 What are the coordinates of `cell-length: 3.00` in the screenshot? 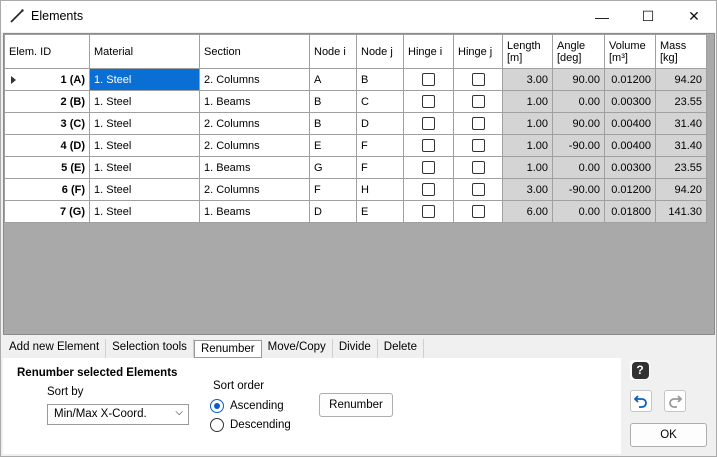 It's located at (527, 79).